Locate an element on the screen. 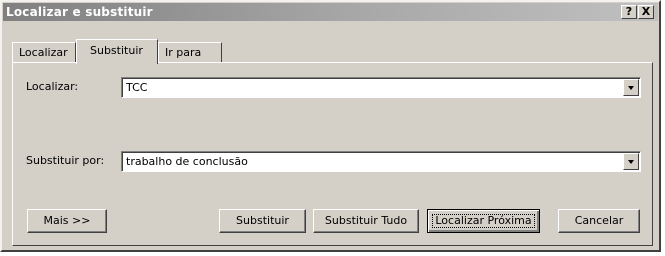  replace-all-button: Substituir Tudo is located at coordinates (366, 221).